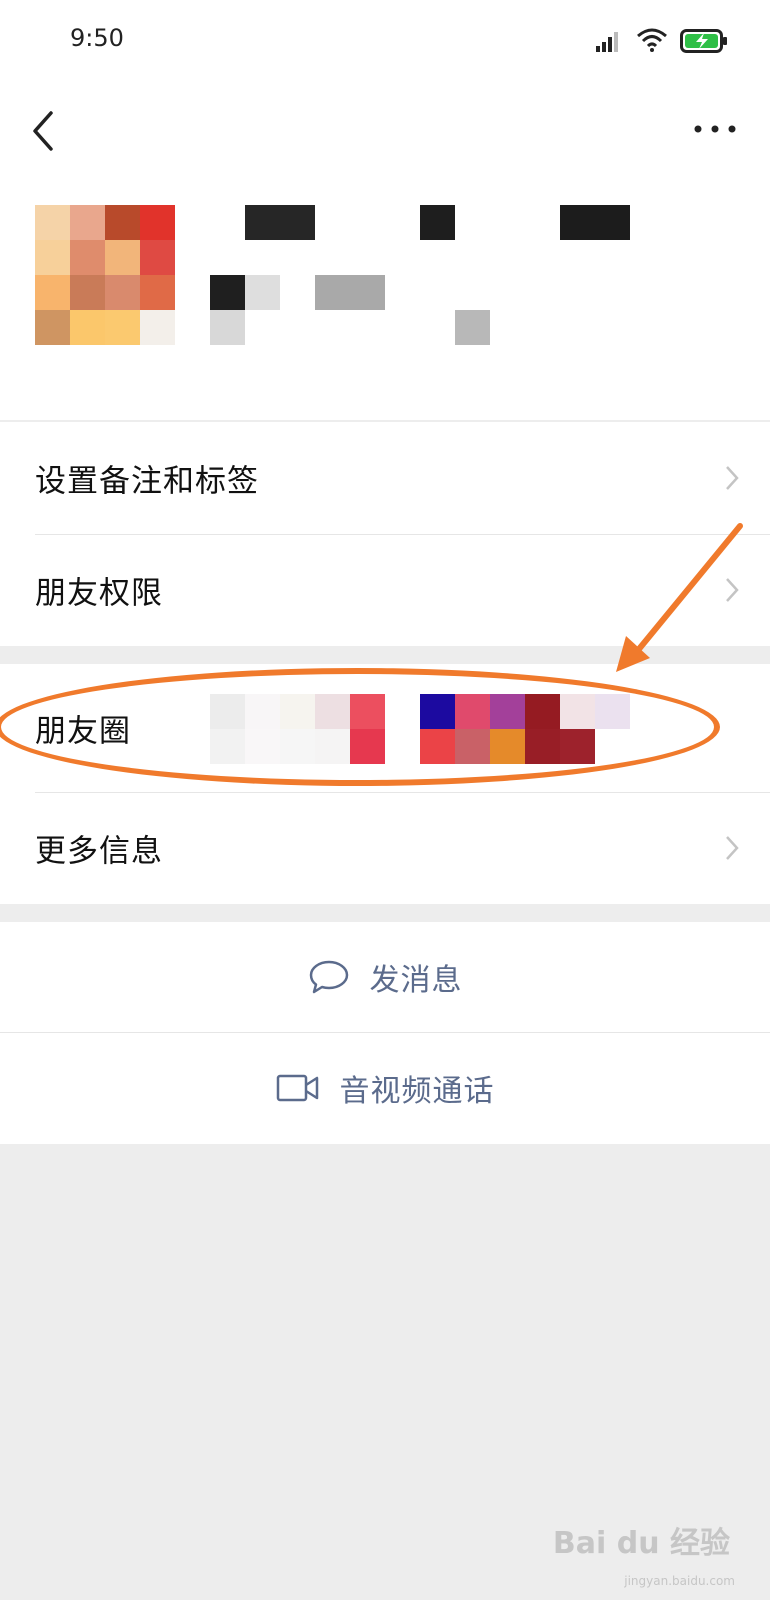 The height and width of the screenshot is (1600, 770). I want to click on more-info-label: 更多信息, so click(99, 851).